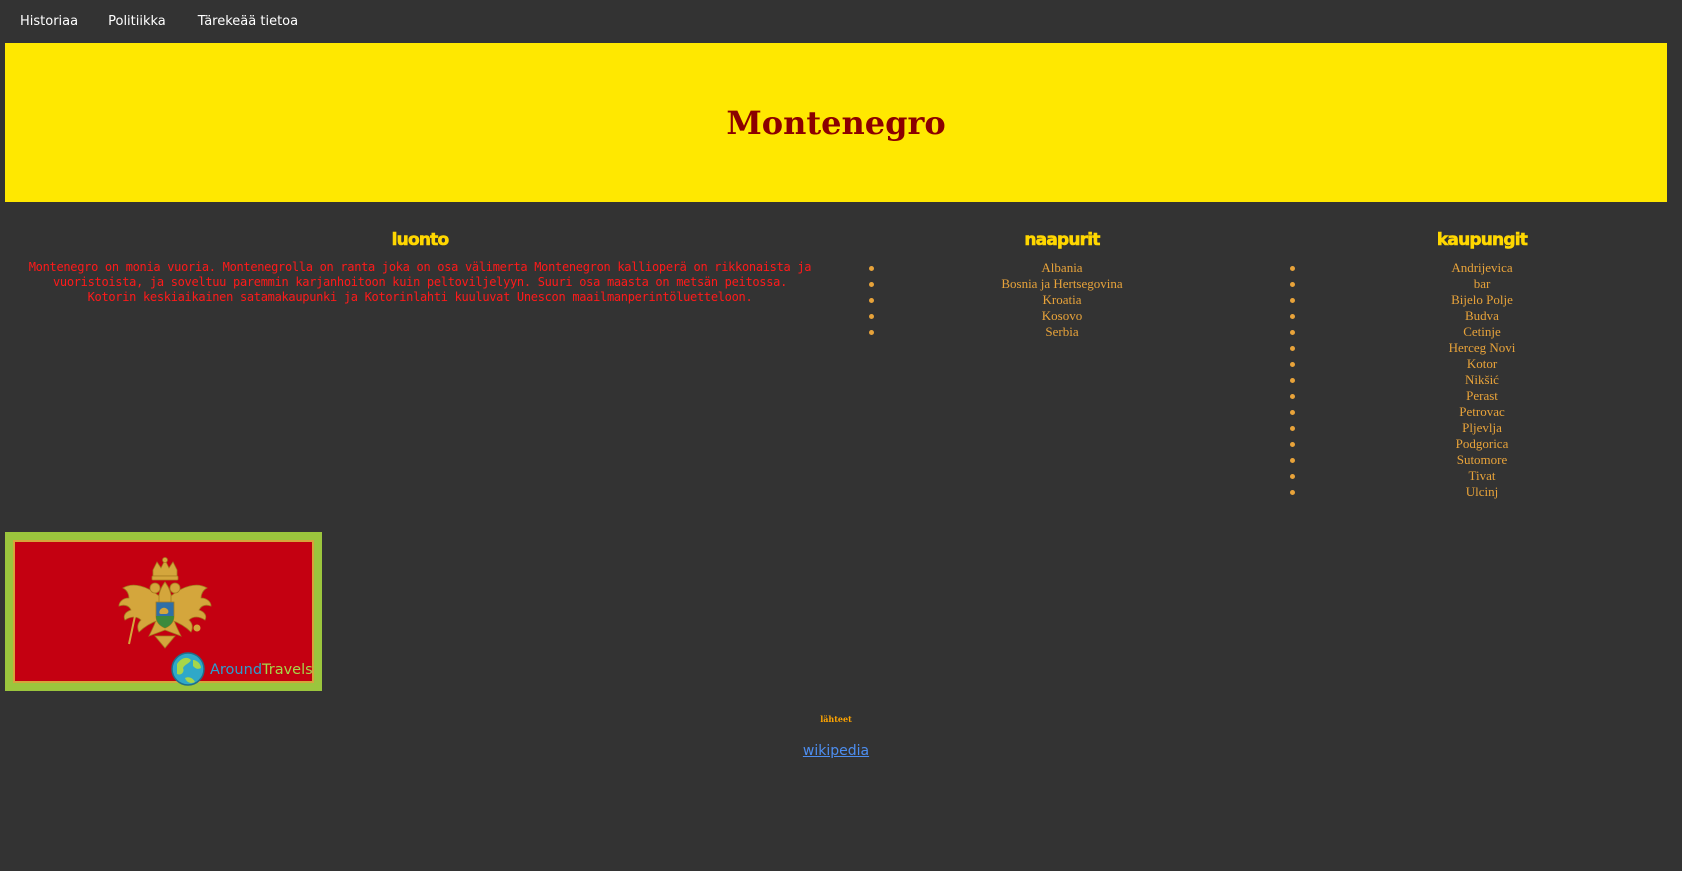 Image resolution: width=1682 pixels, height=871 pixels. Describe the element at coordinates (1479, 284) in the screenshot. I see `list-item: bar` at that location.